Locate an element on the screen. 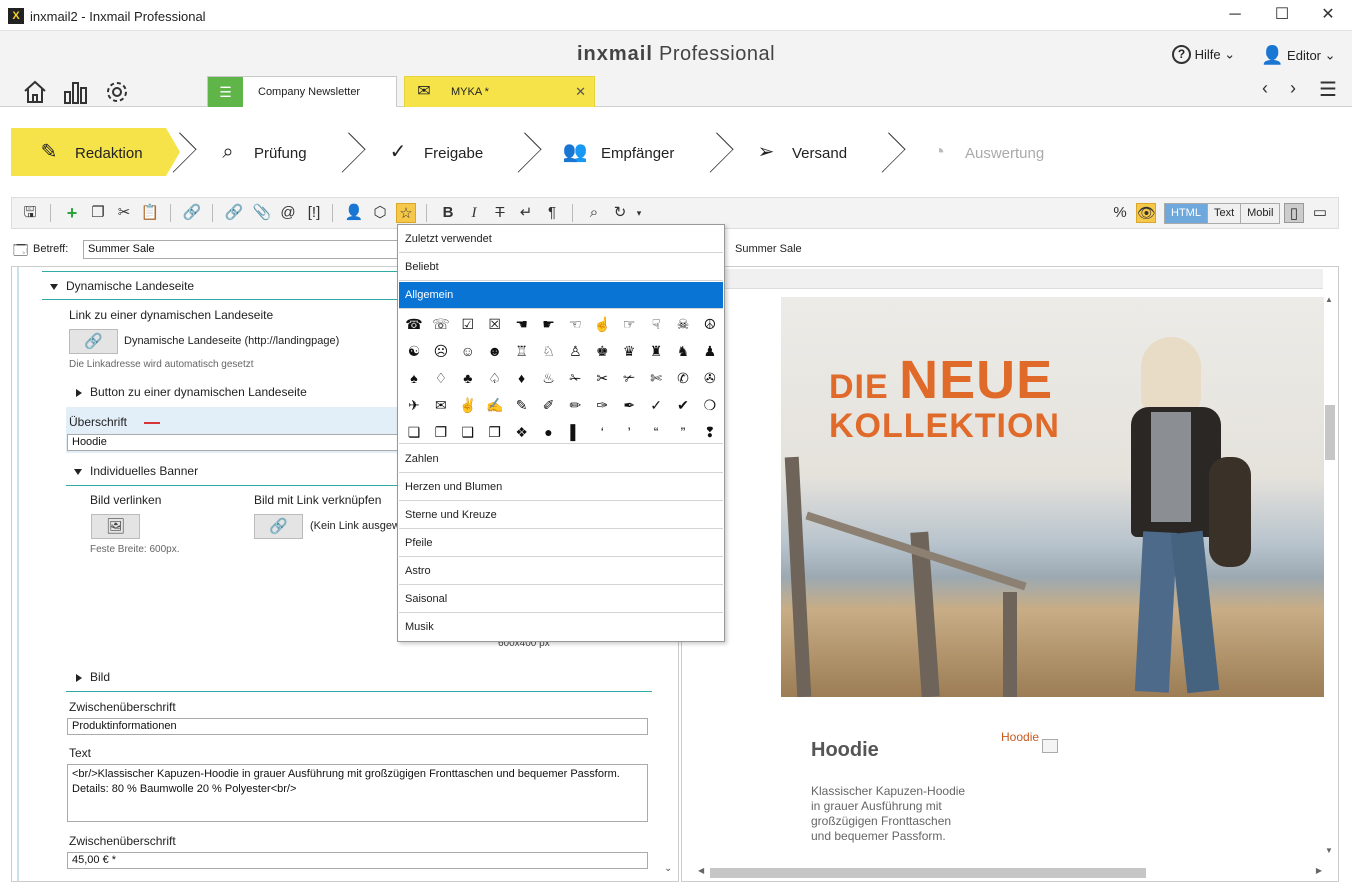  cut-icon: ✂ is located at coordinates (124, 213).